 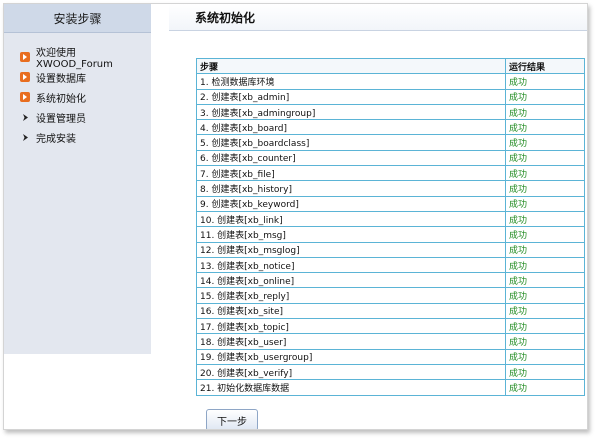 I want to click on step-item: 完成安装, so click(x=85, y=137).